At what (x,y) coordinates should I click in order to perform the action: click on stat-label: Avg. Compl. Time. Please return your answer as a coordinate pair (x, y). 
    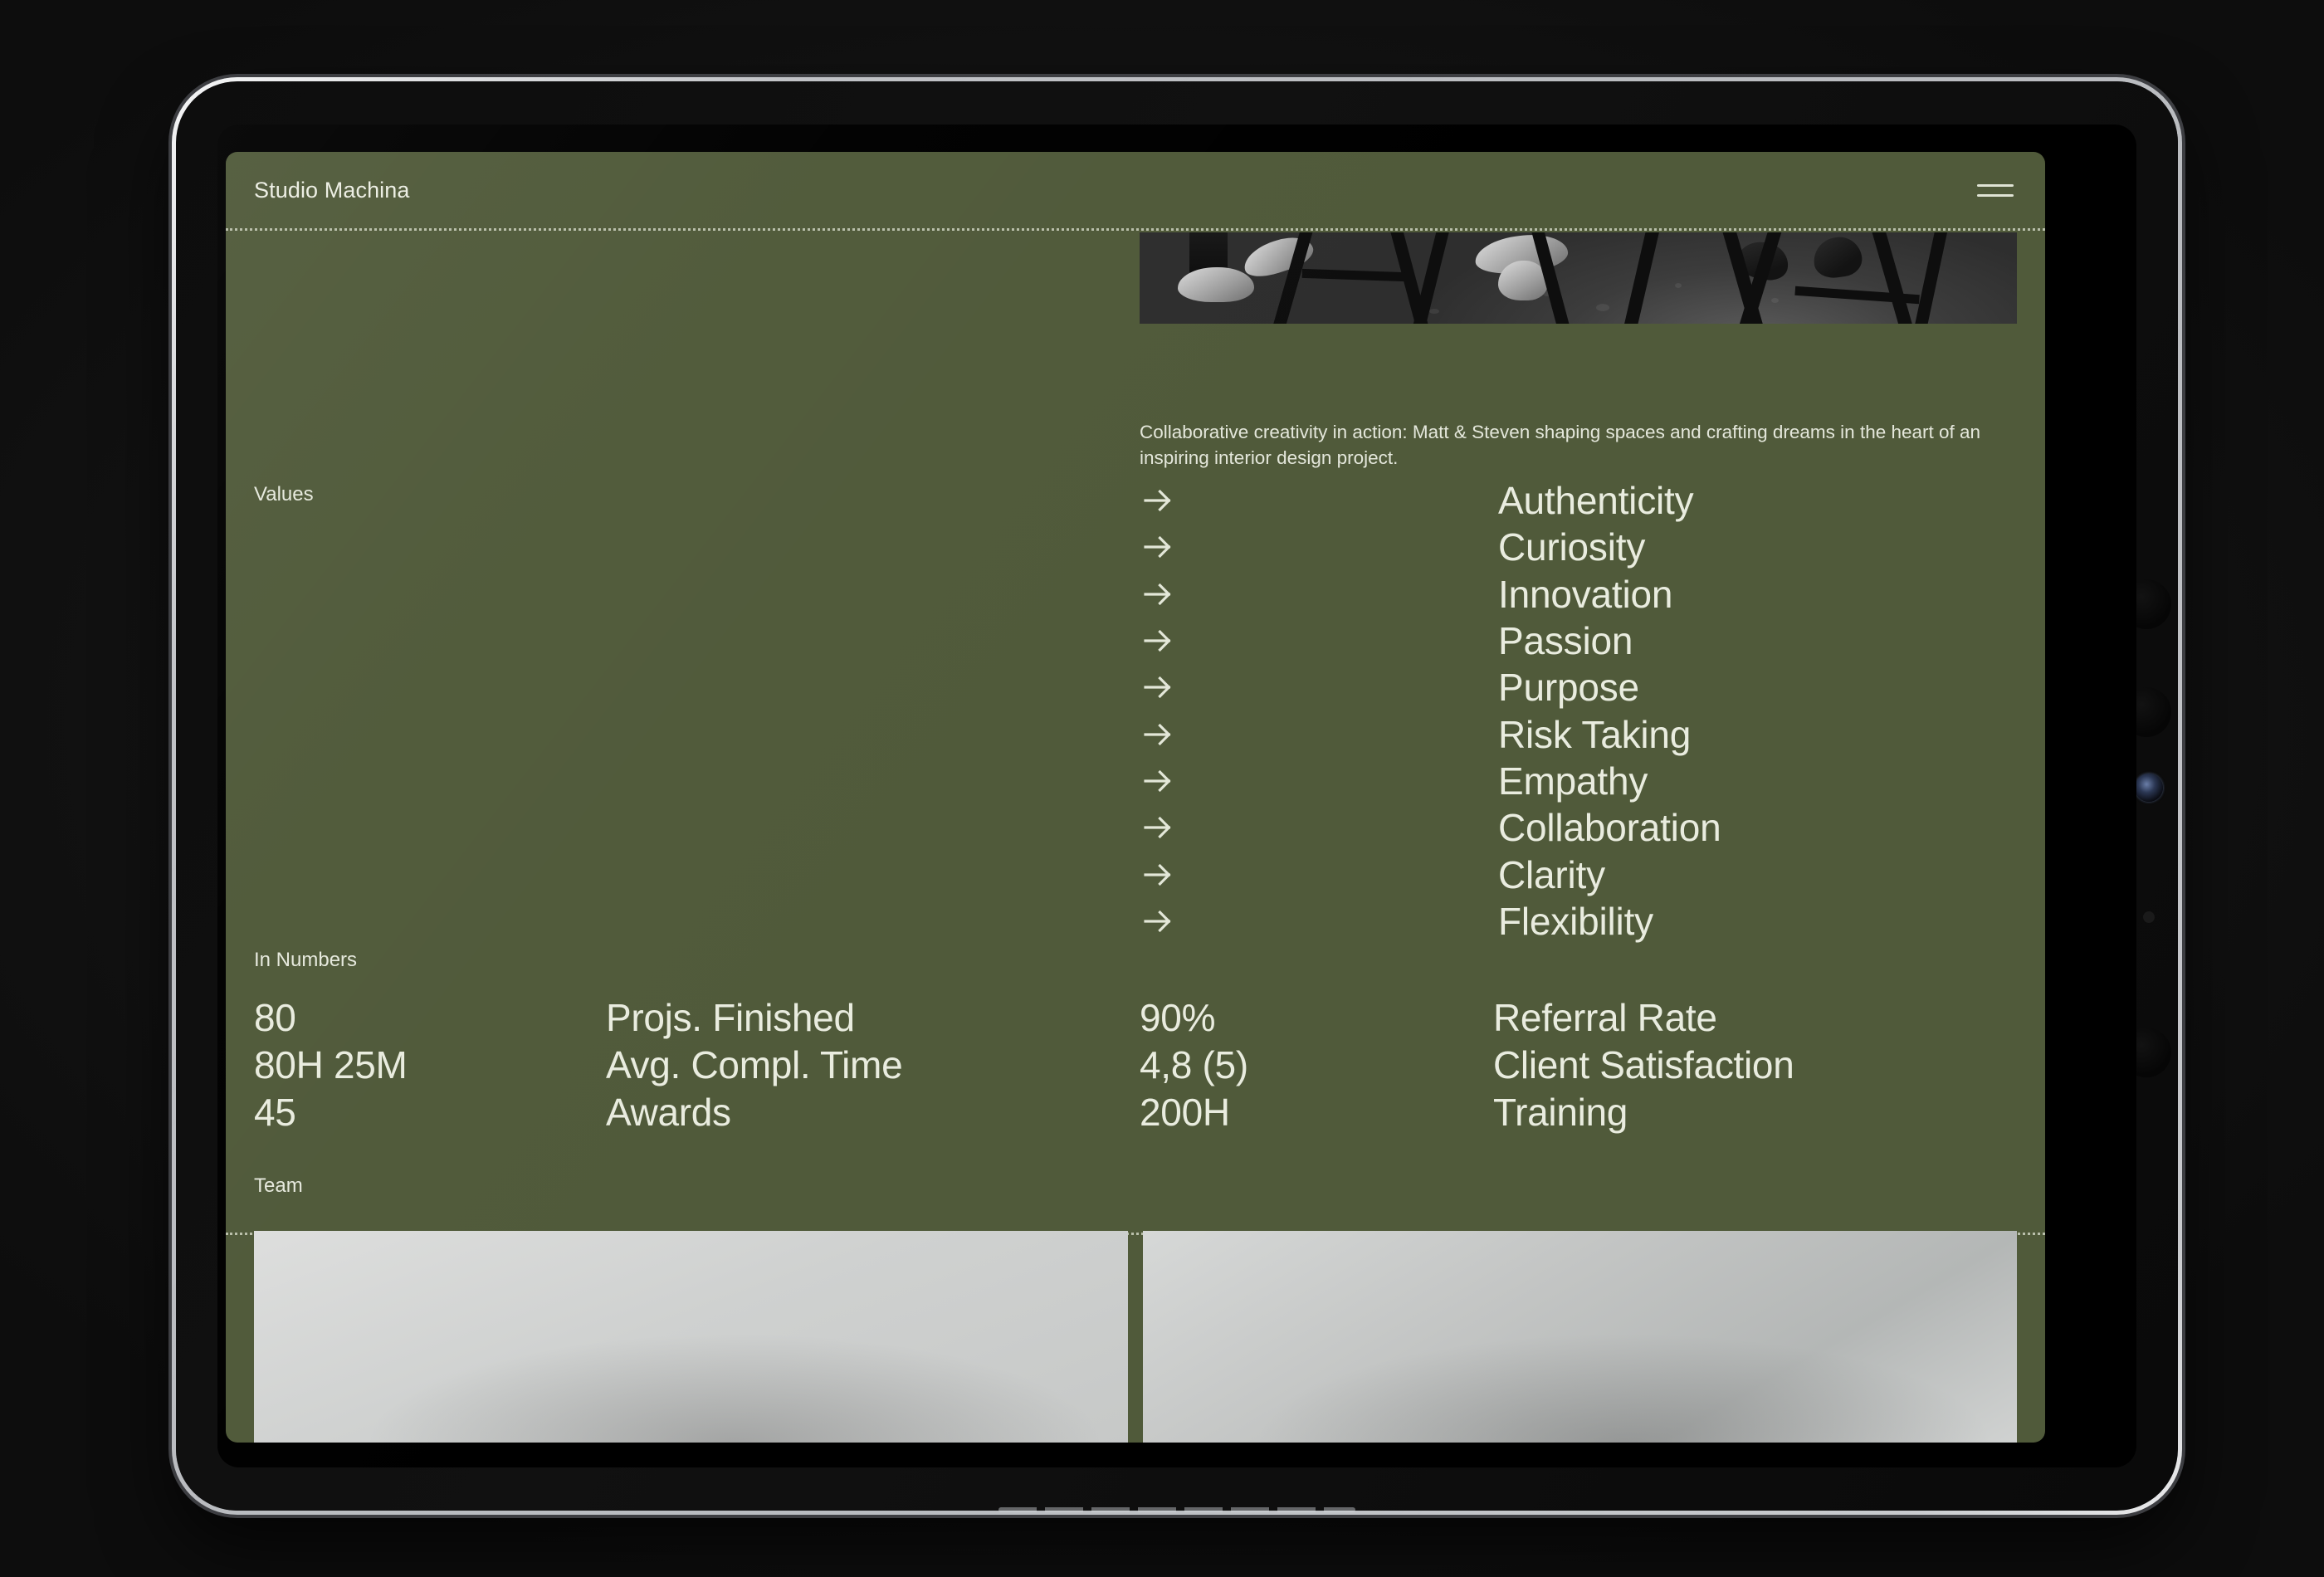
    Looking at the image, I should click on (755, 1064).